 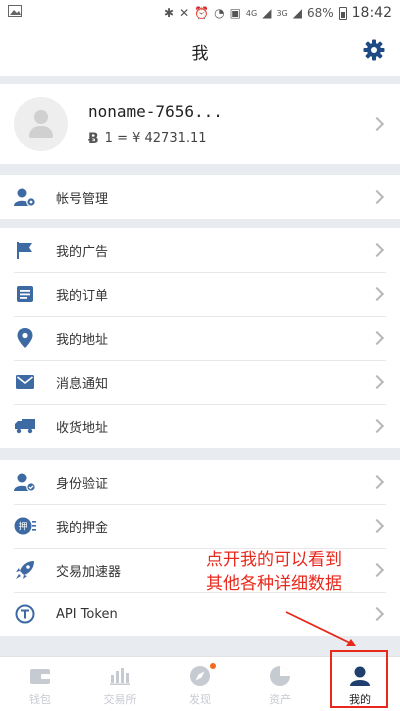 What do you see at coordinates (120, 699) in the screenshot?
I see `tab-label: 交易所` at bounding box center [120, 699].